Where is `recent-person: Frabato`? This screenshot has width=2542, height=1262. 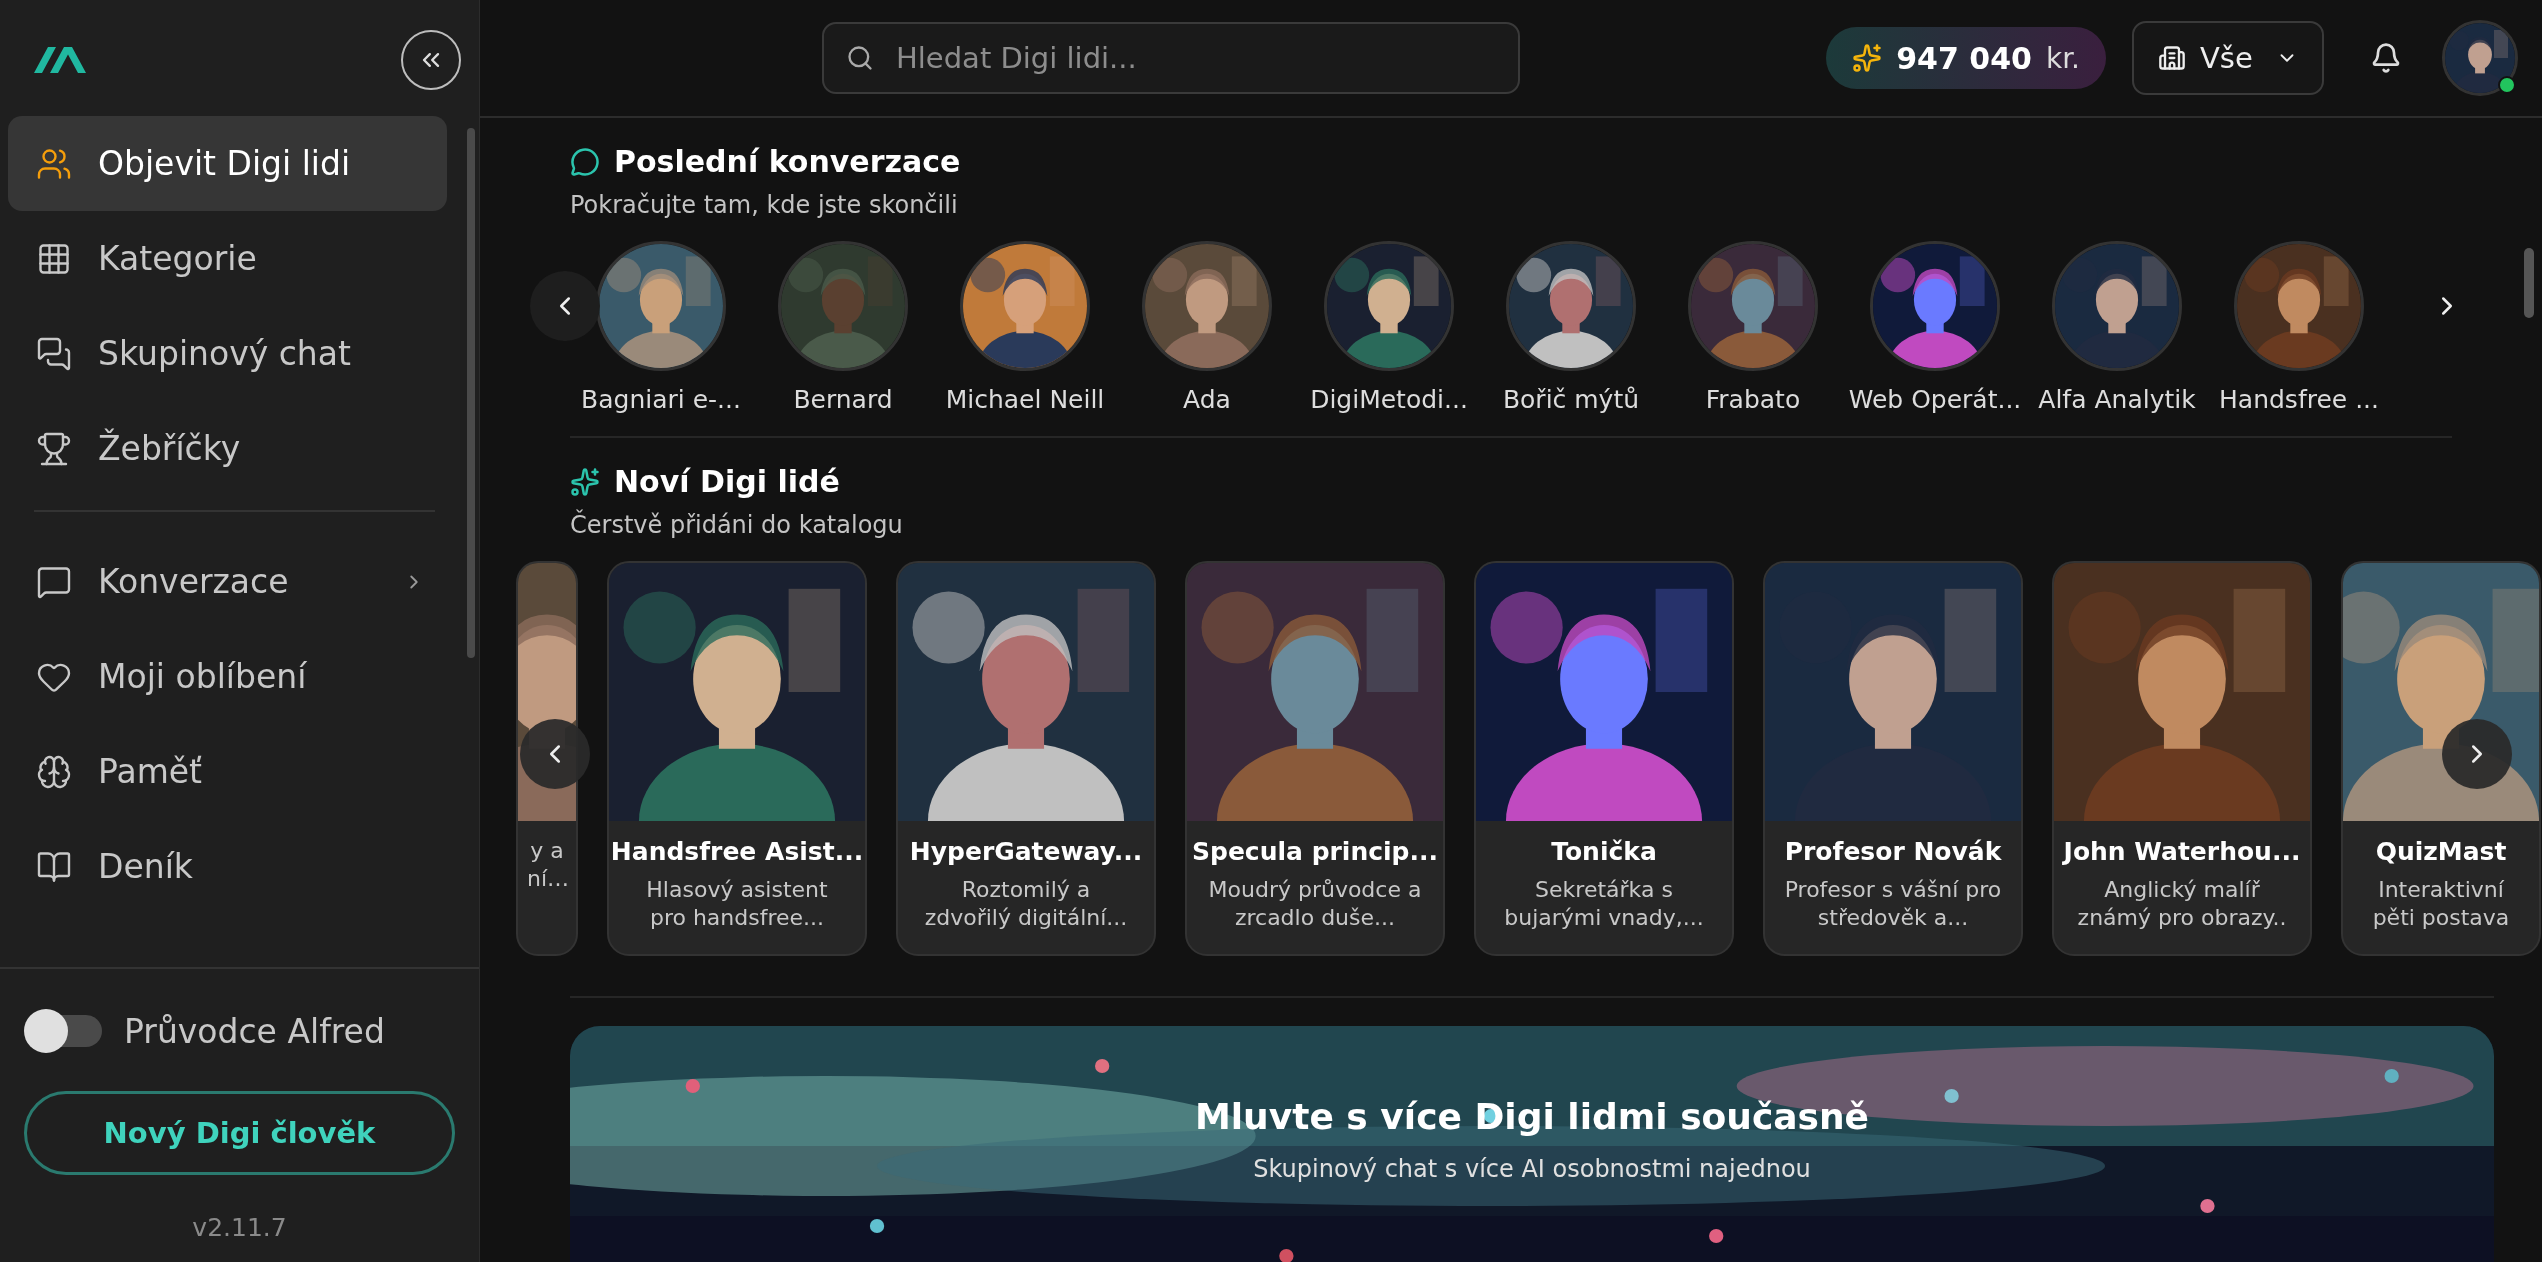
recent-person: Frabato is located at coordinates (1753, 327).